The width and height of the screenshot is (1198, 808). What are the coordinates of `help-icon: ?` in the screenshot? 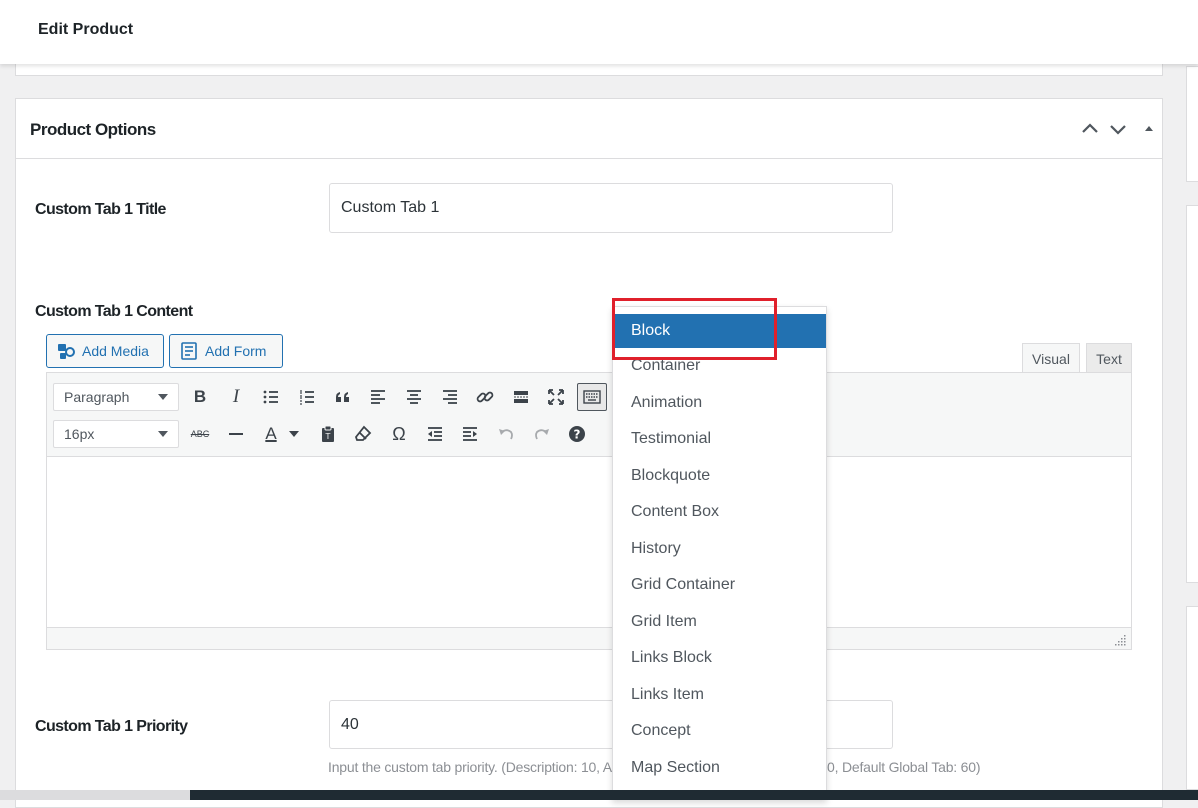 It's located at (577, 434).